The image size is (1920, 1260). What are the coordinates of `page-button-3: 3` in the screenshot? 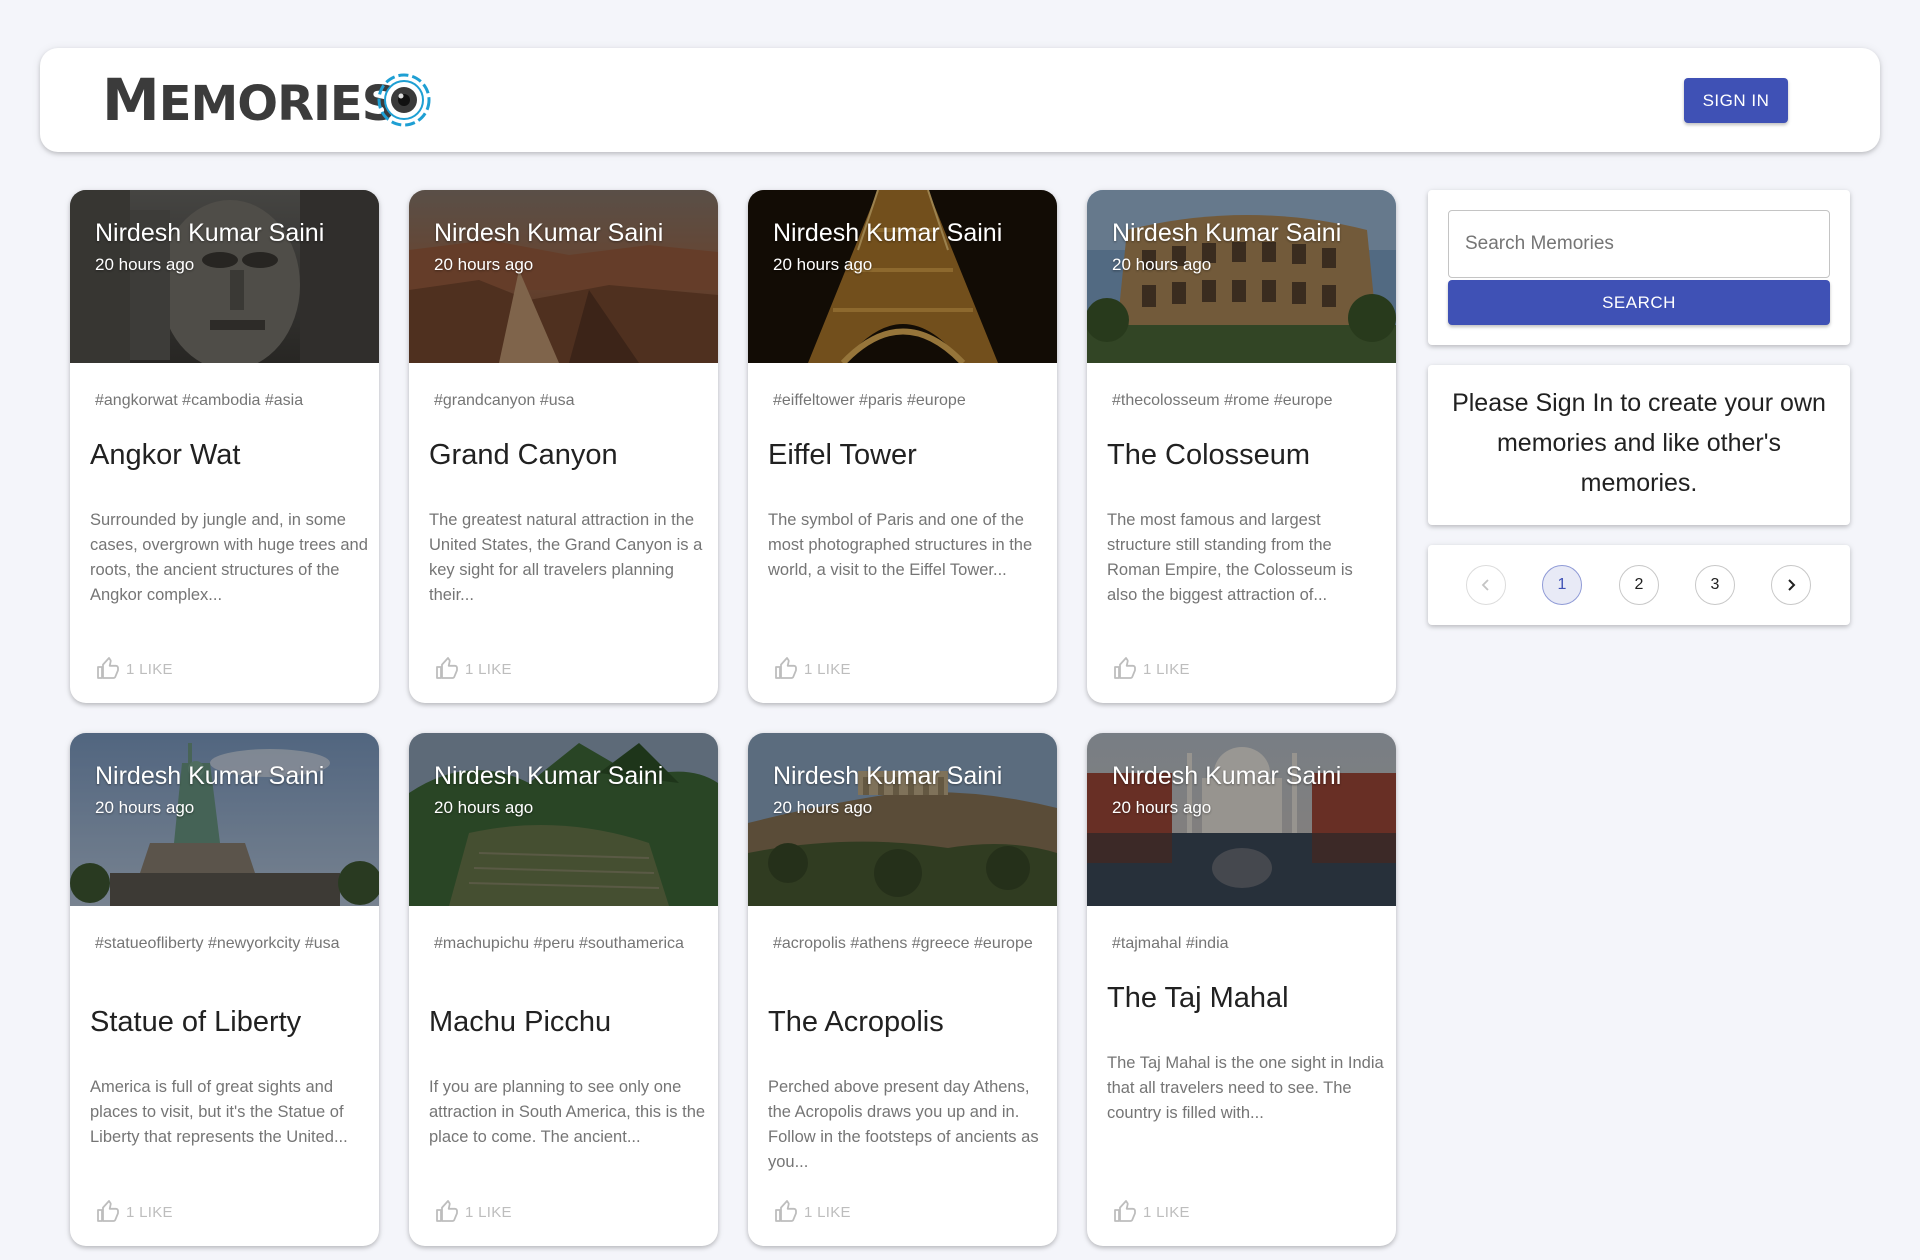 It's located at (1715, 585).